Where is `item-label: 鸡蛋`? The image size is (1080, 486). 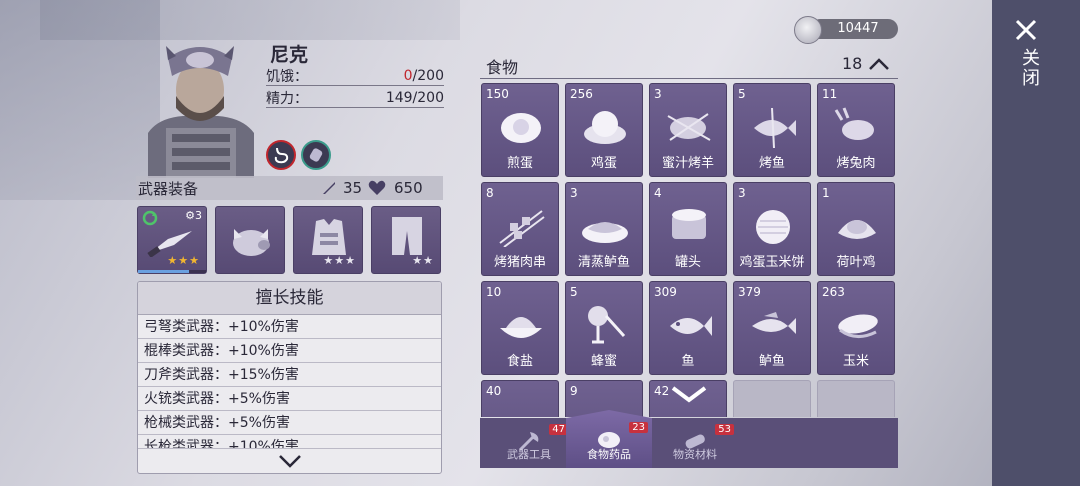 item-label: 鸡蛋 is located at coordinates (603, 163).